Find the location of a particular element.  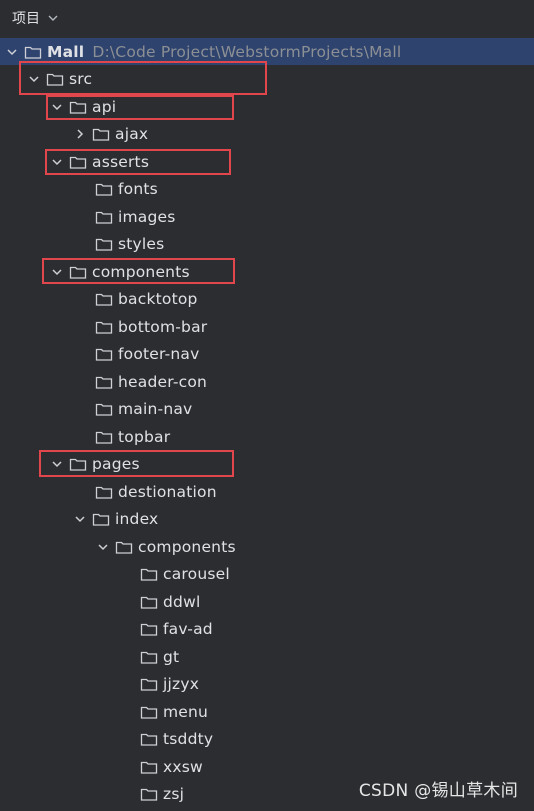

project-view-title: 项目 is located at coordinates (26, 19).